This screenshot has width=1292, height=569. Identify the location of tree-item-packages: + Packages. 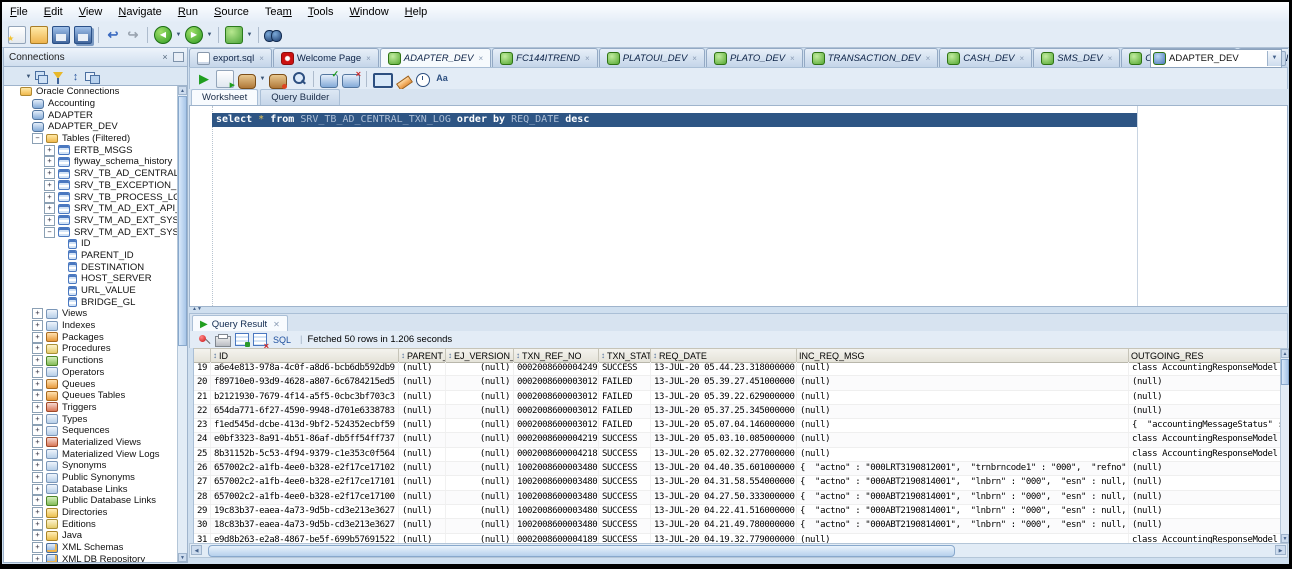
(91, 337).